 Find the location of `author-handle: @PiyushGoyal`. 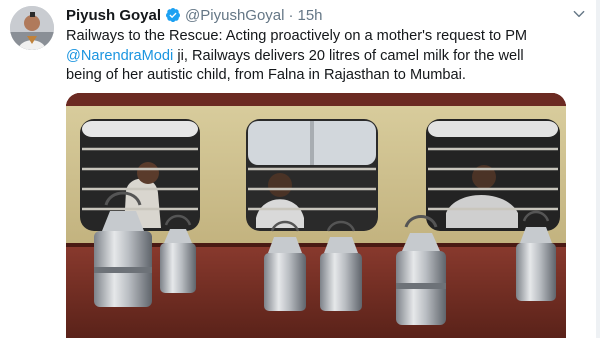

author-handle: @PiyushGoyal is located at coordinates (234, 15).